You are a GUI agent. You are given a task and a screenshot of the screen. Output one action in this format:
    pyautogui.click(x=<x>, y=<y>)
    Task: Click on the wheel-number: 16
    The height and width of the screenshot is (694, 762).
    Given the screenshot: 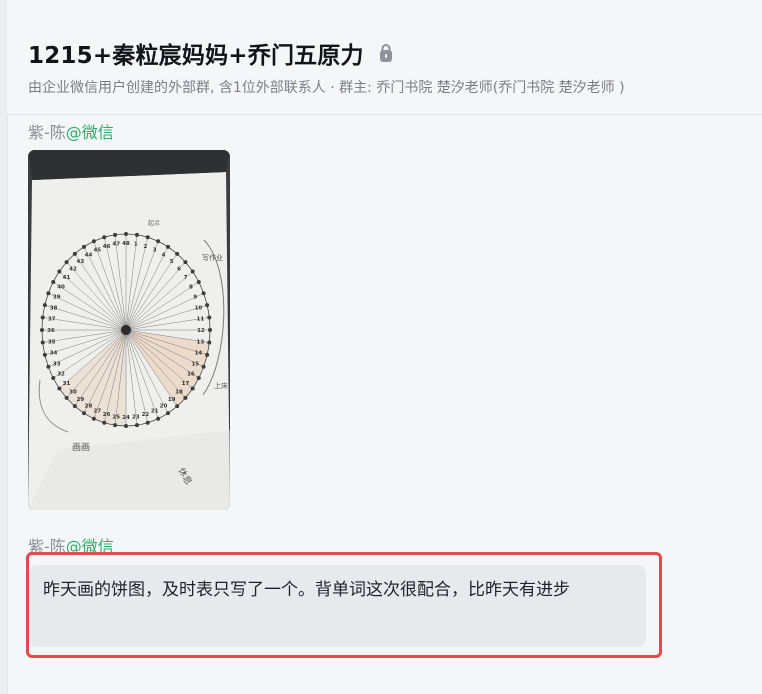 What is the action you would take?
    pyautogui.click(x=191, y=375)
    